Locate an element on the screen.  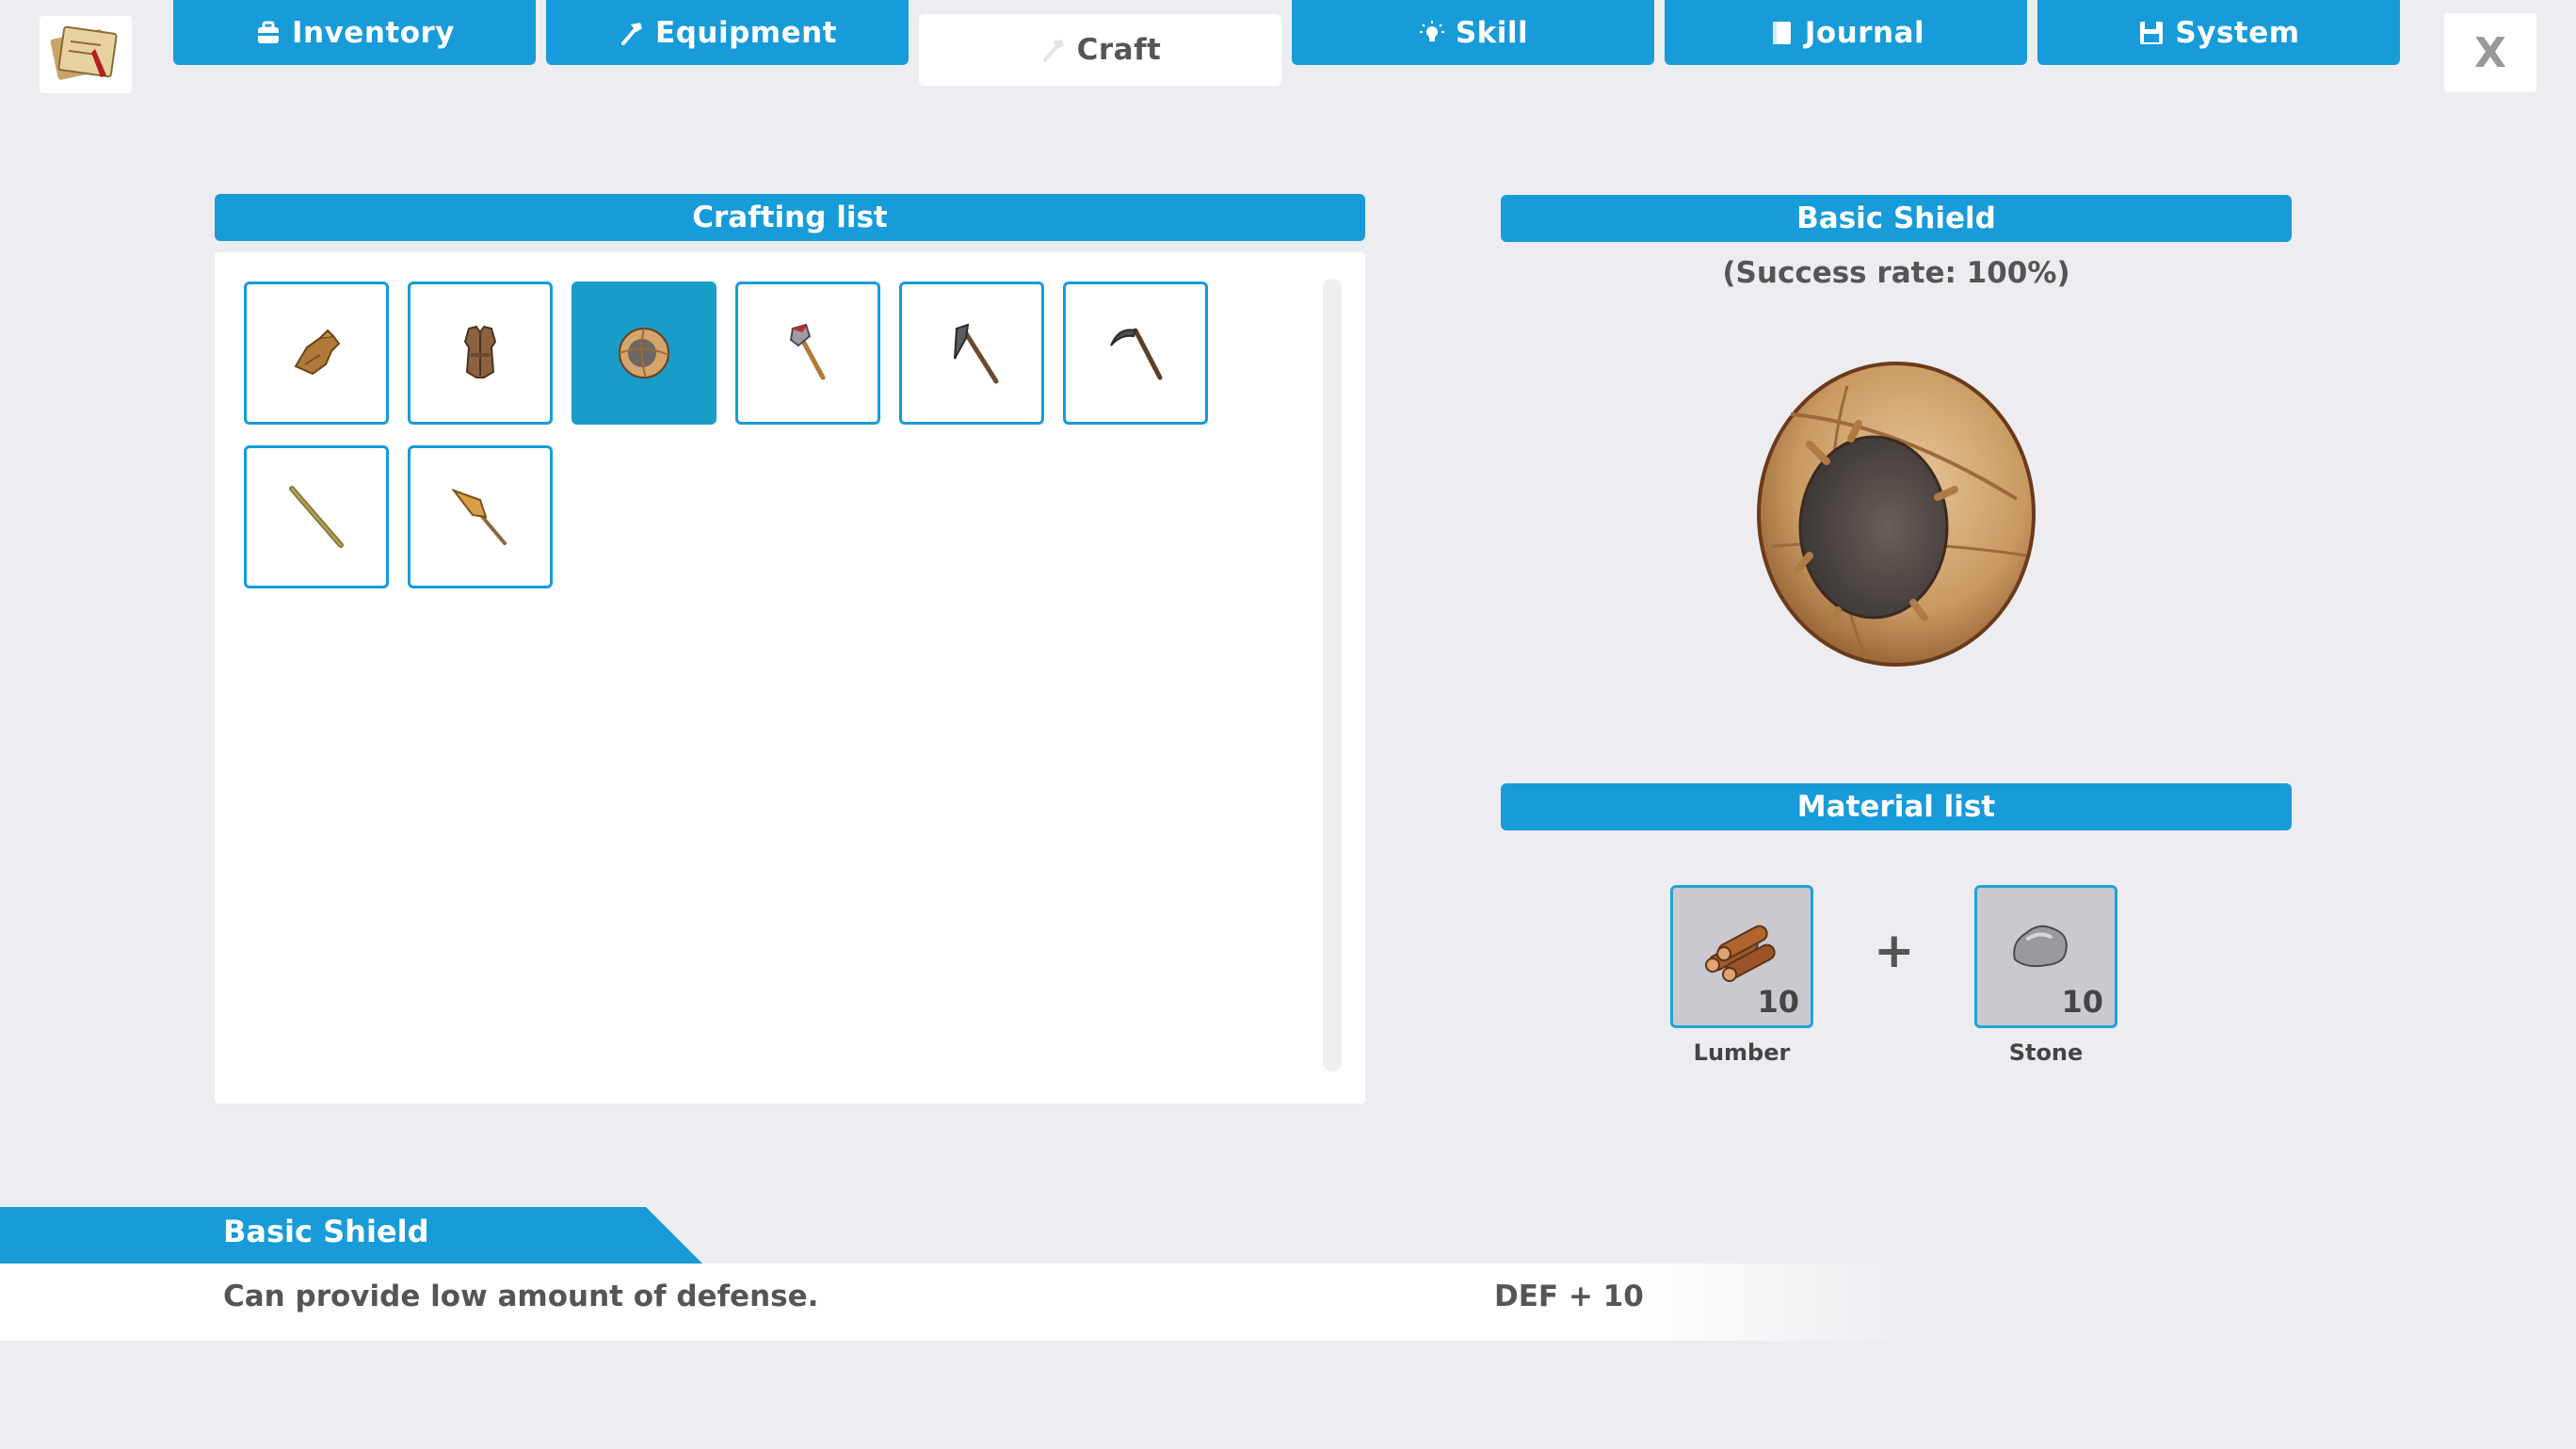
material-list-header: Material list is located at coordinates (1896, 806).